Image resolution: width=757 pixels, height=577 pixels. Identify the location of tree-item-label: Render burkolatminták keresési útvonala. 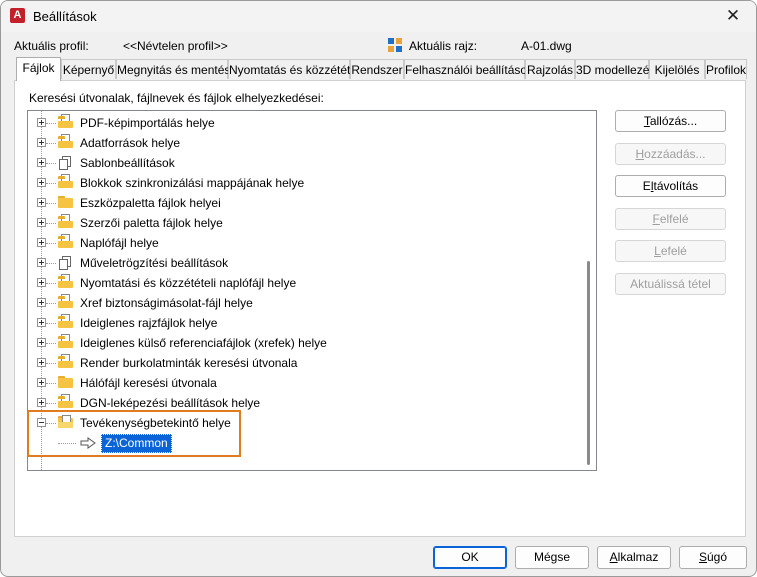
(189, 363).